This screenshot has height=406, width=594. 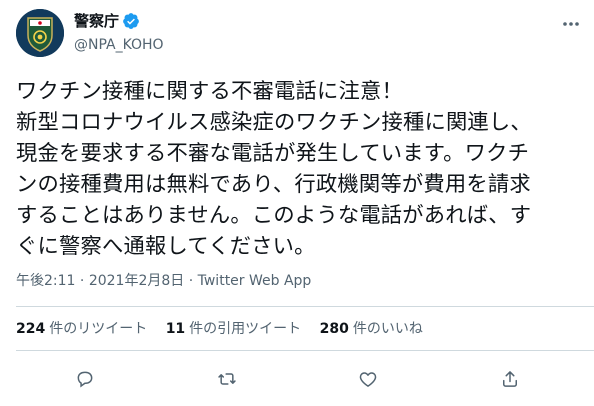 I want to click on retweets-label: 件のリツイート, so click(x=98, y=329).